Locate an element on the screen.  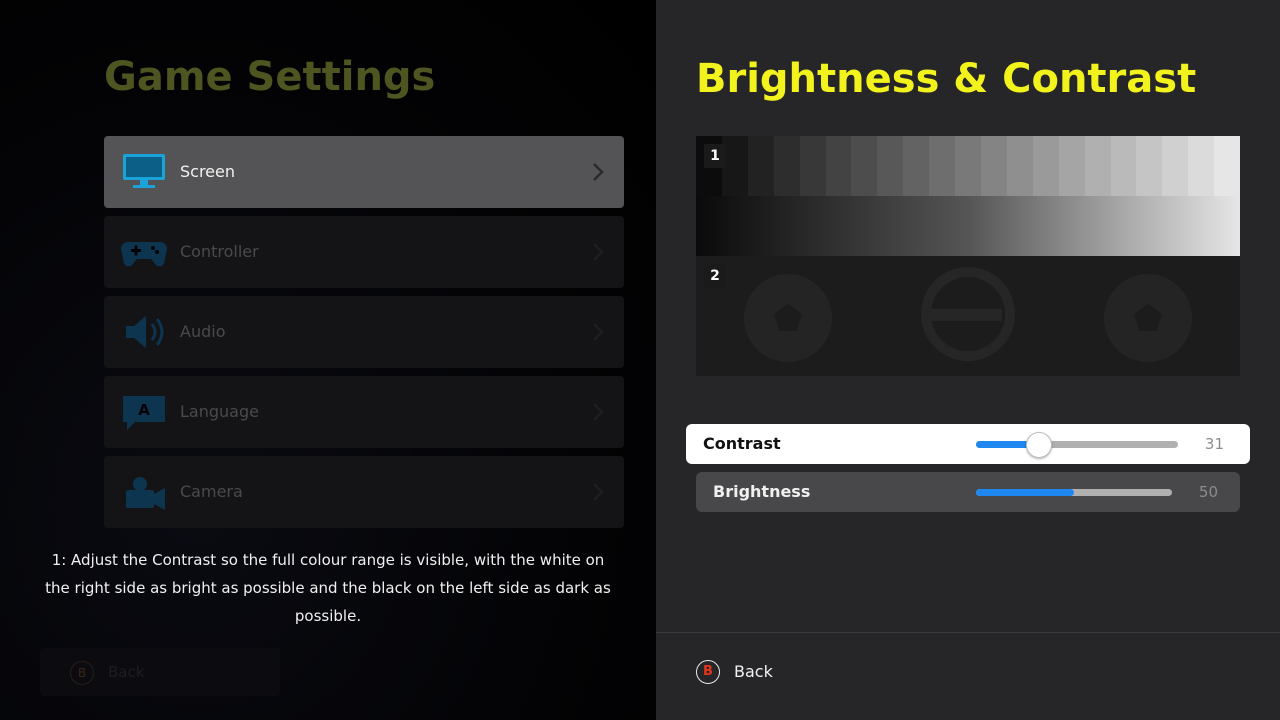
calibration-test-image: 1 2 is located at coordinates (968, 256).